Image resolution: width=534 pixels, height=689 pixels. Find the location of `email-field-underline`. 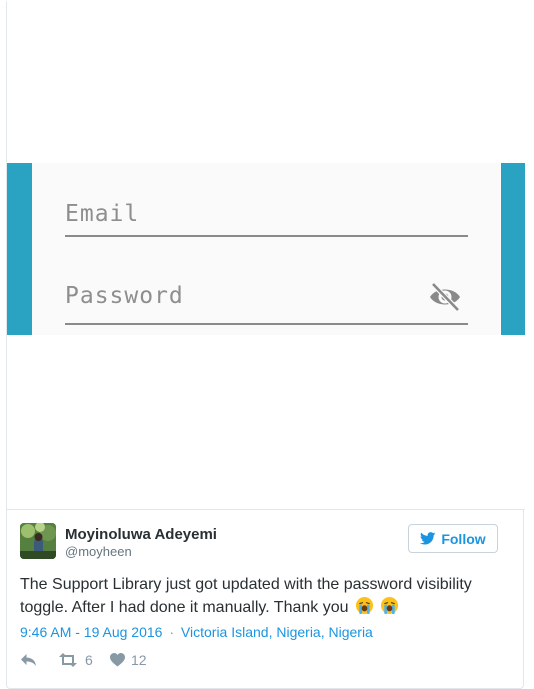

email-field-underline is located at coordinates (266, 236).